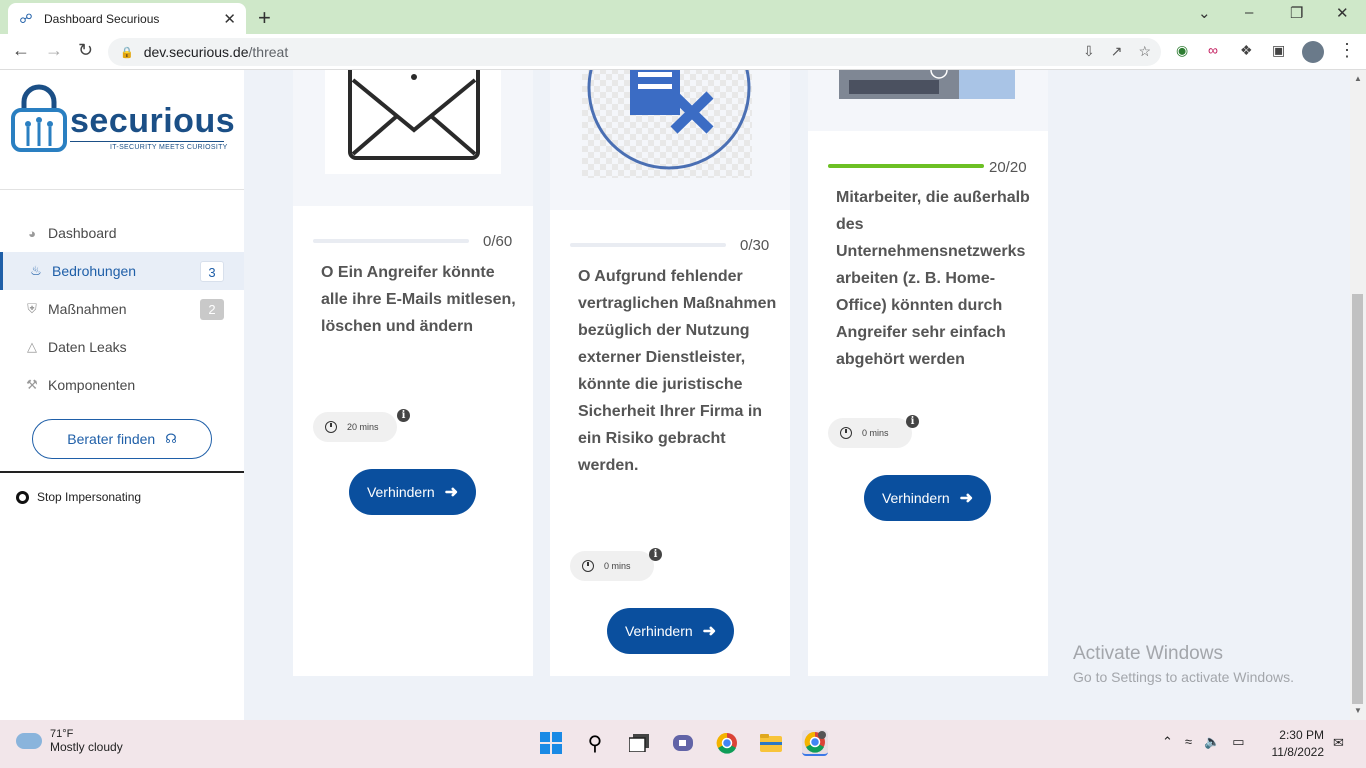  Describe the element at coordinates (1089, 51) in the screenshot. I see `install-app-icon: ⇩` at that location.